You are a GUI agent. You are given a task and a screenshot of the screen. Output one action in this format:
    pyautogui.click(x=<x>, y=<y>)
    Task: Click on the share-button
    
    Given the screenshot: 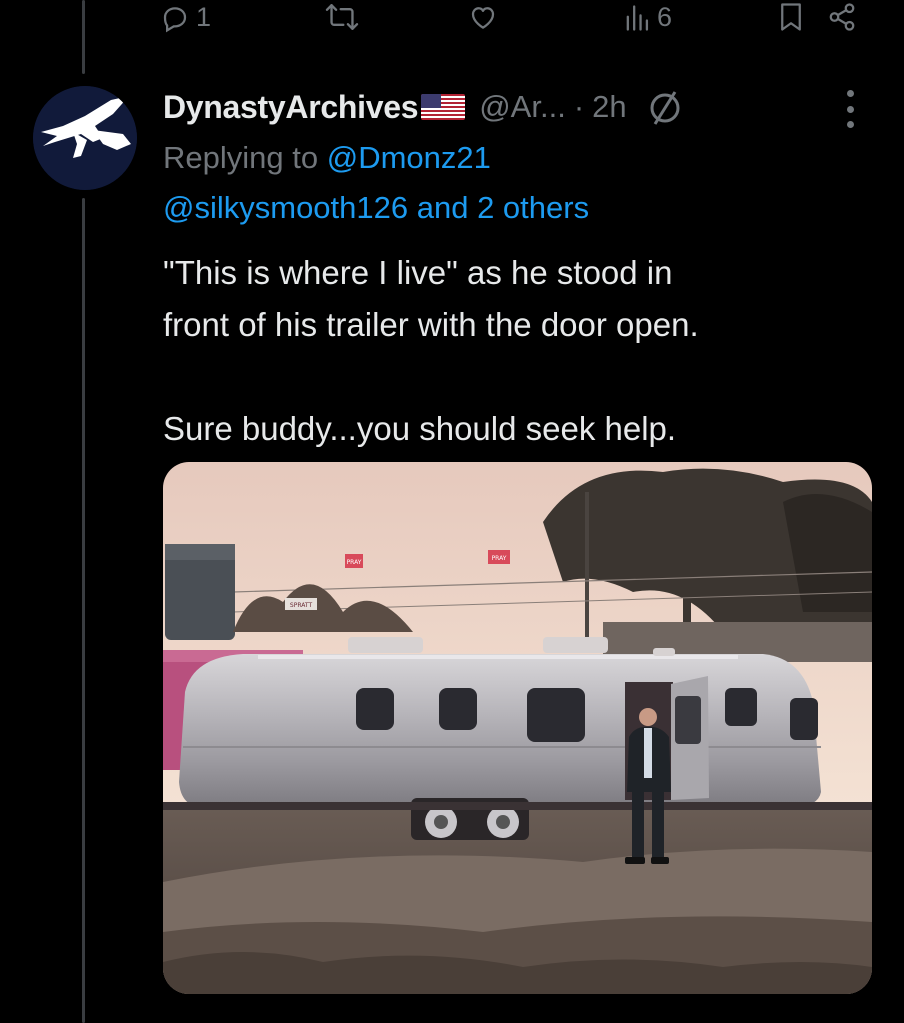 What is the action you would take?
    pyautogui.click(x=842, y=17)
    